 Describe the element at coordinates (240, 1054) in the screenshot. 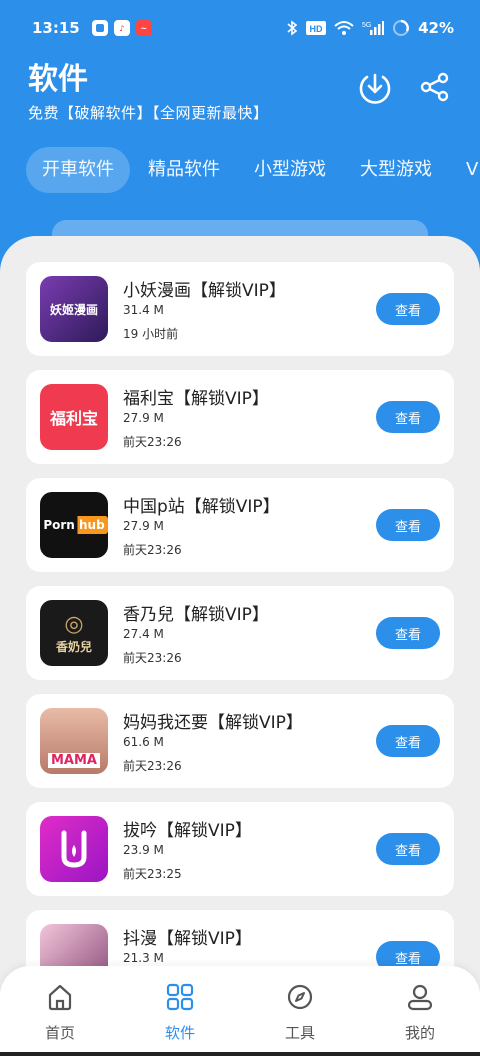

I see `home-indicator` at that location.